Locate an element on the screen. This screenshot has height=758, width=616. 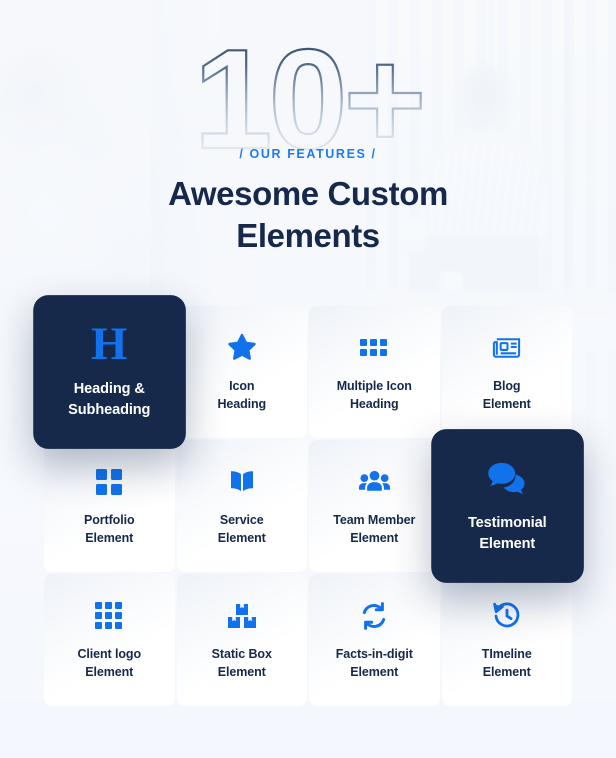
feature-card-label: Client logo Element is located at coordinates (109, 663).